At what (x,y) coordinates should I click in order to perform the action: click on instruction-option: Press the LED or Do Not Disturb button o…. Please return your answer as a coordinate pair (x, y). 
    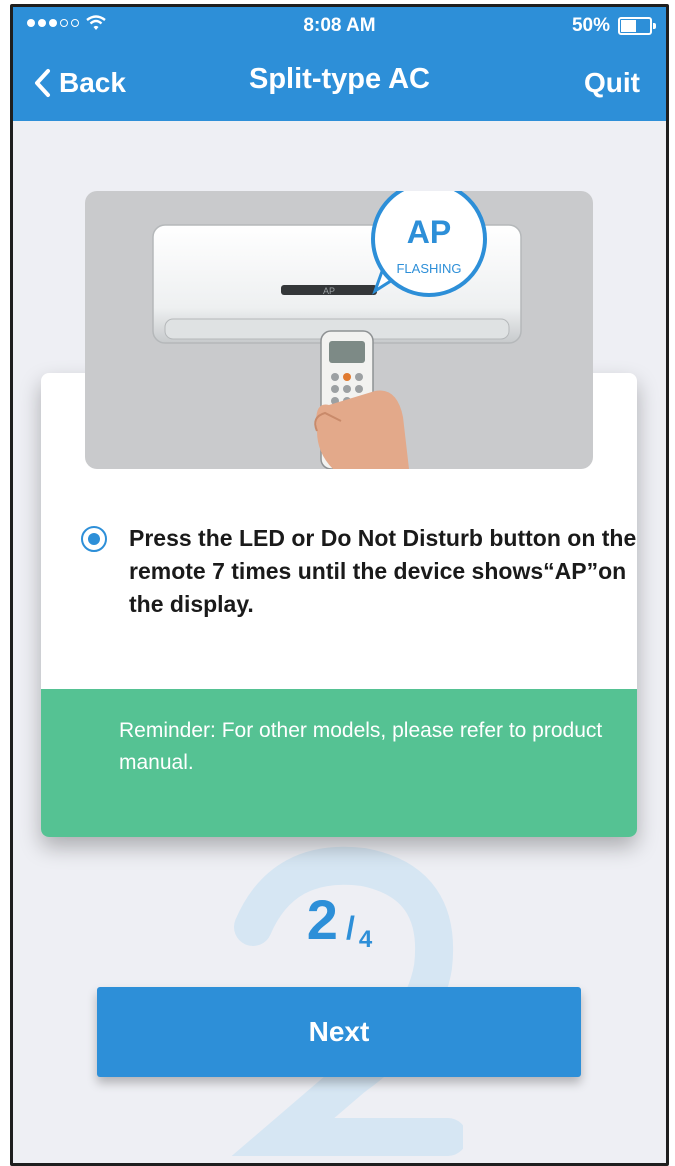
    Looking at the image, I should click on (361, 571).